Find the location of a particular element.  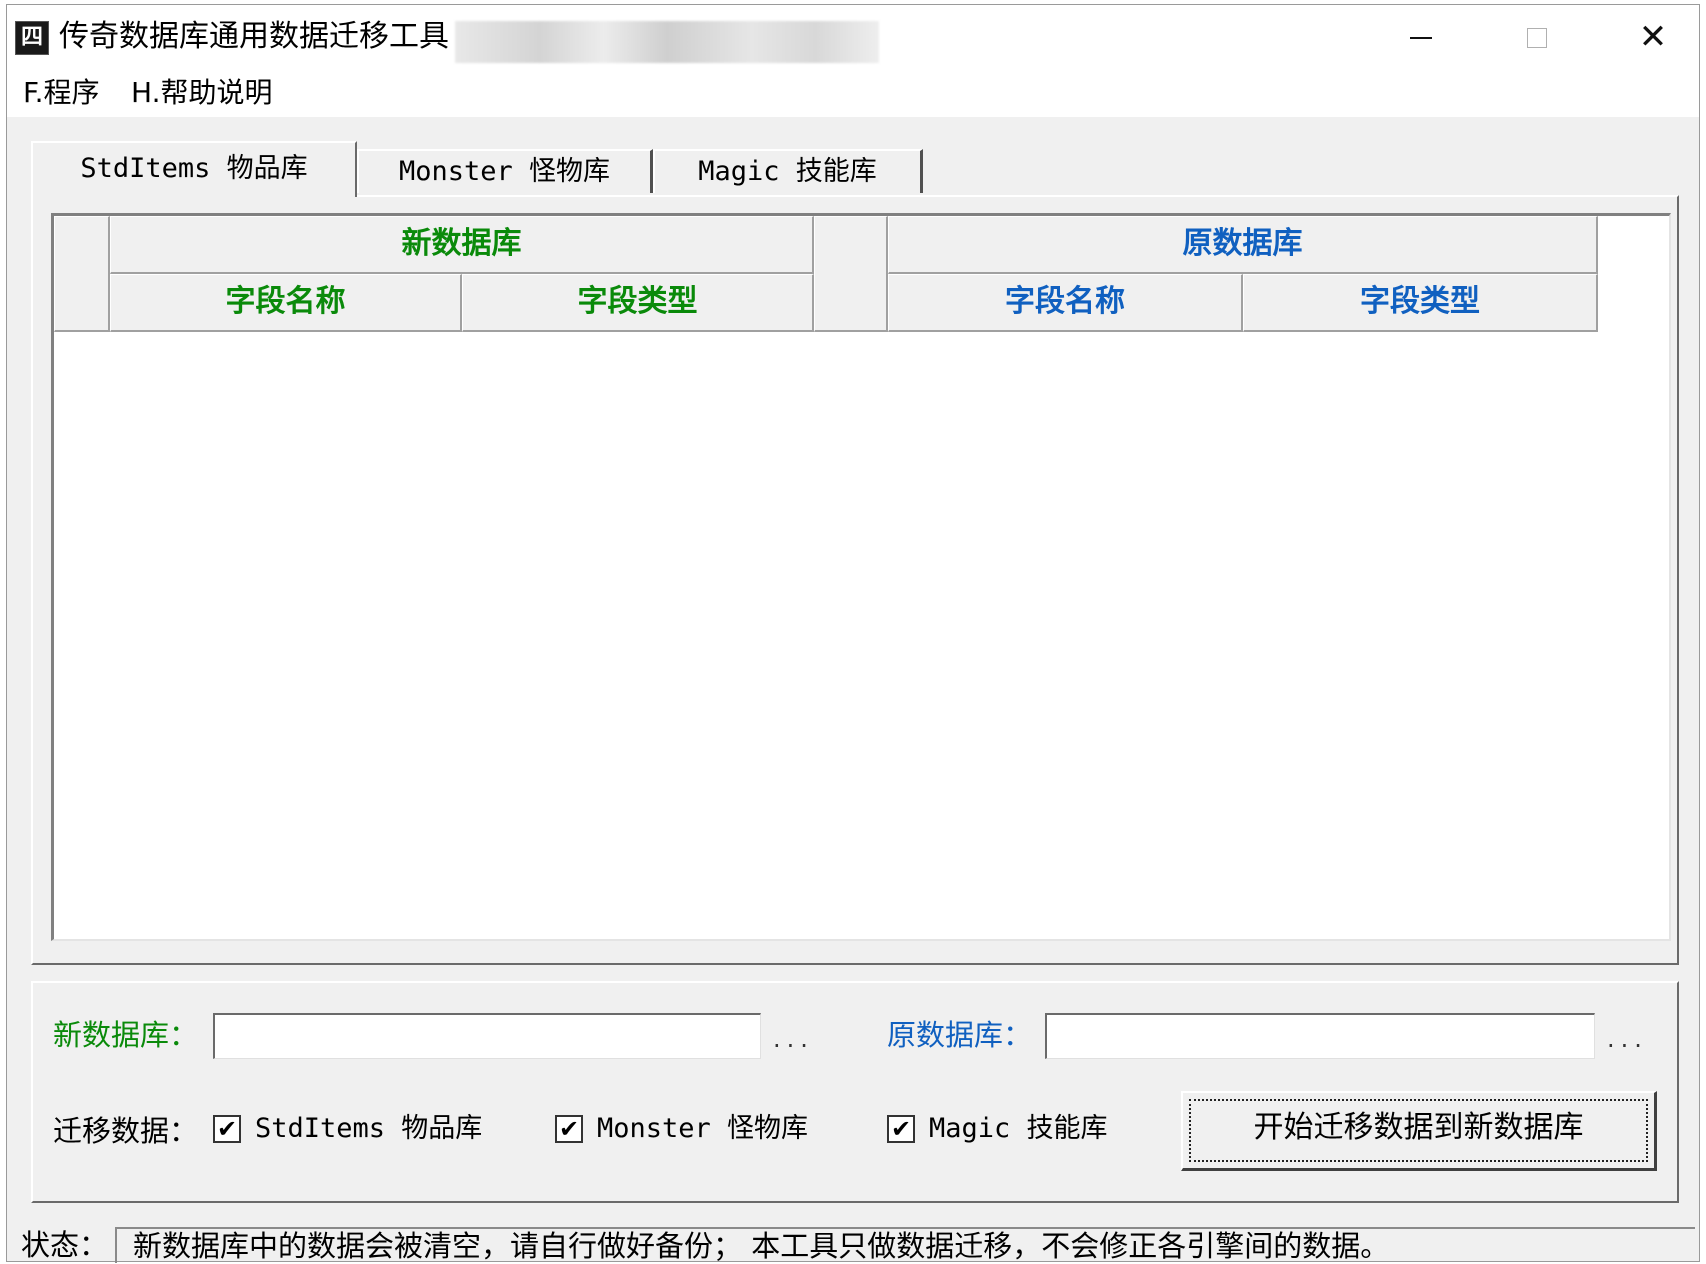

menu-bar: F.程序 H.帮助说明 is located at coordinates (853, 93).